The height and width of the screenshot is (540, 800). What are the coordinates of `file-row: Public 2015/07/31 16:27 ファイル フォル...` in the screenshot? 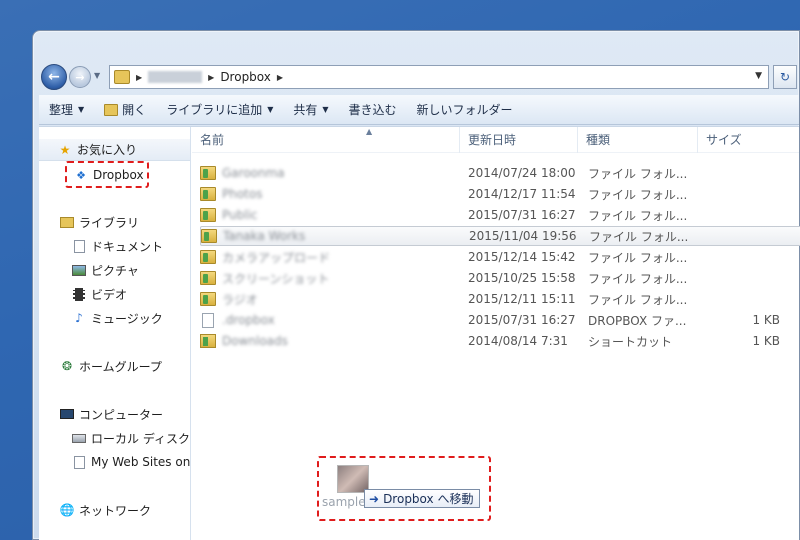 It's located at (500, 215).